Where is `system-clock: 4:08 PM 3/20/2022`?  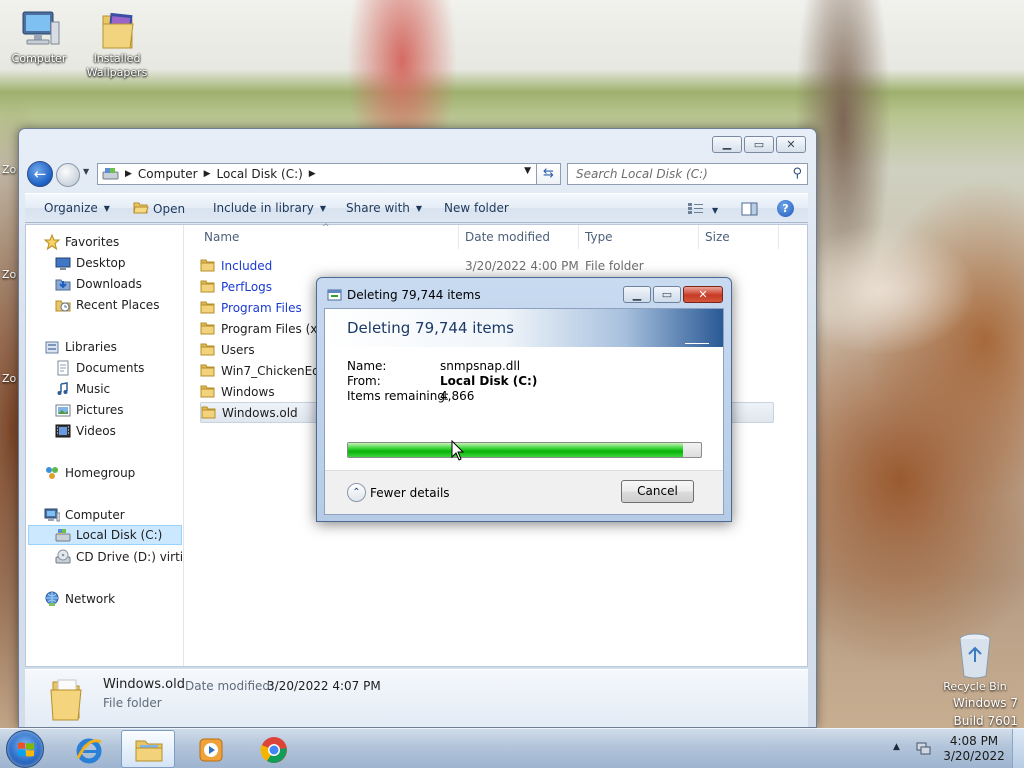
system-clock: 4:08 PM 3/20/2022 is located at coordinates (974, 749).